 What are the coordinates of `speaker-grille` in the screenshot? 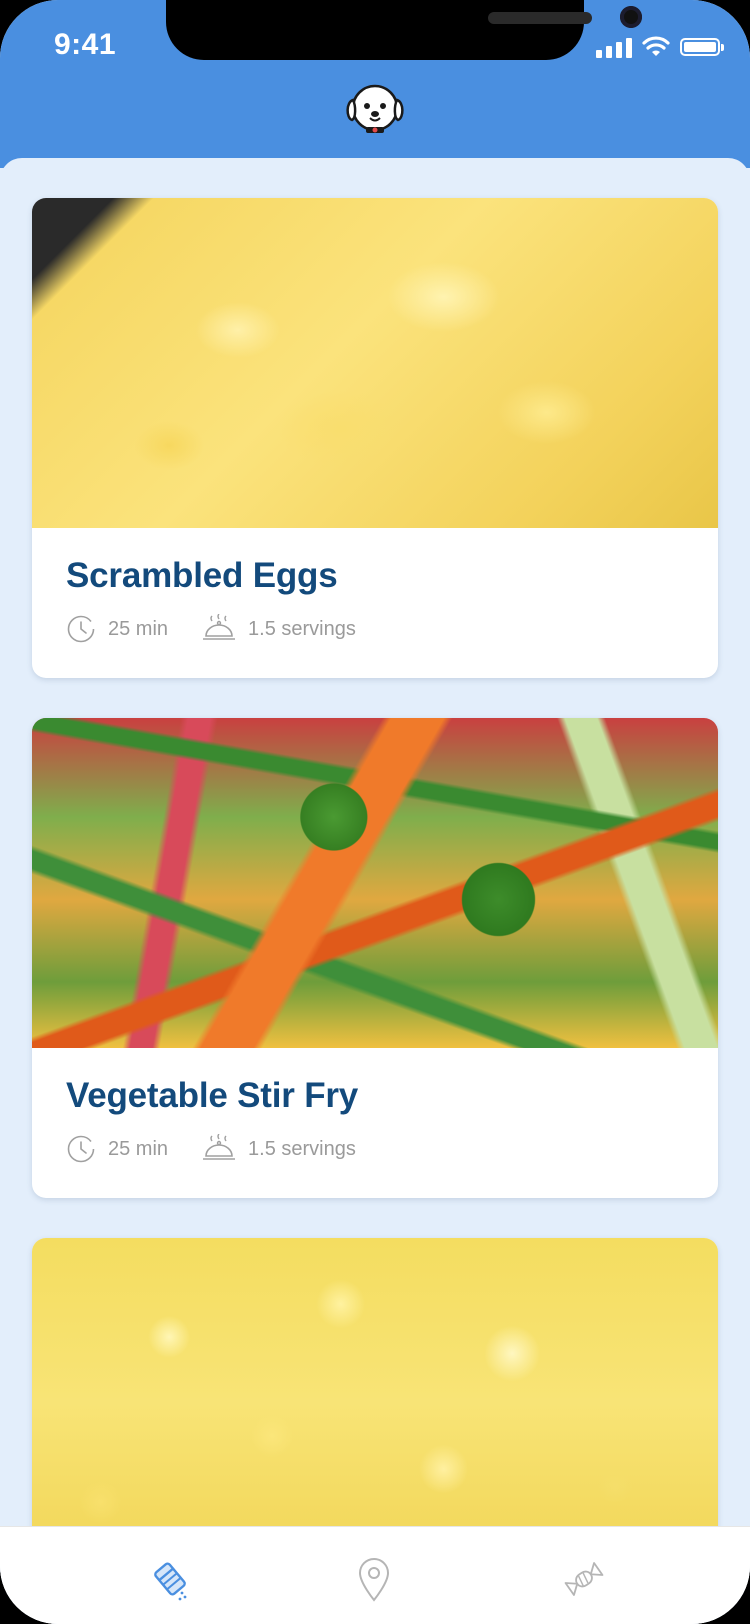 It's located at (540, 18).